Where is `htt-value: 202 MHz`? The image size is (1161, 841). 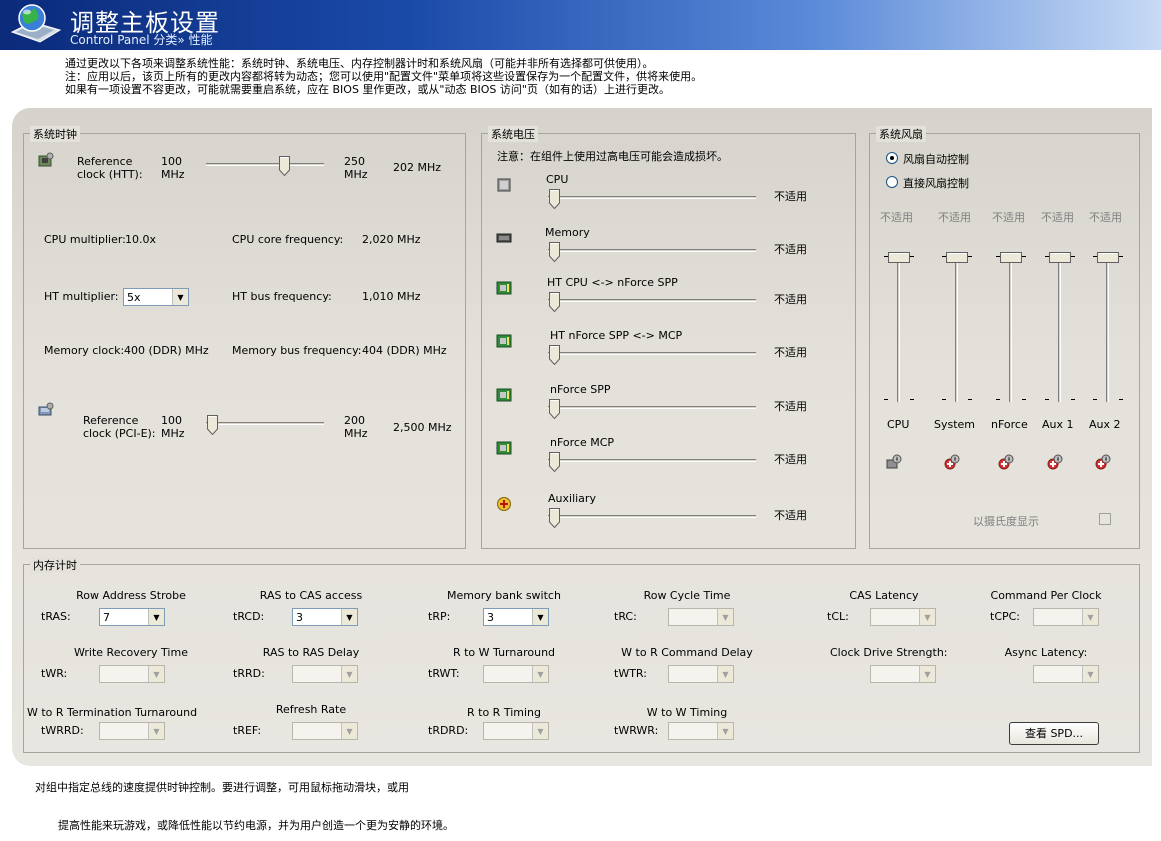 htt-value: 202 MHz is located at coordinates (417, 167).